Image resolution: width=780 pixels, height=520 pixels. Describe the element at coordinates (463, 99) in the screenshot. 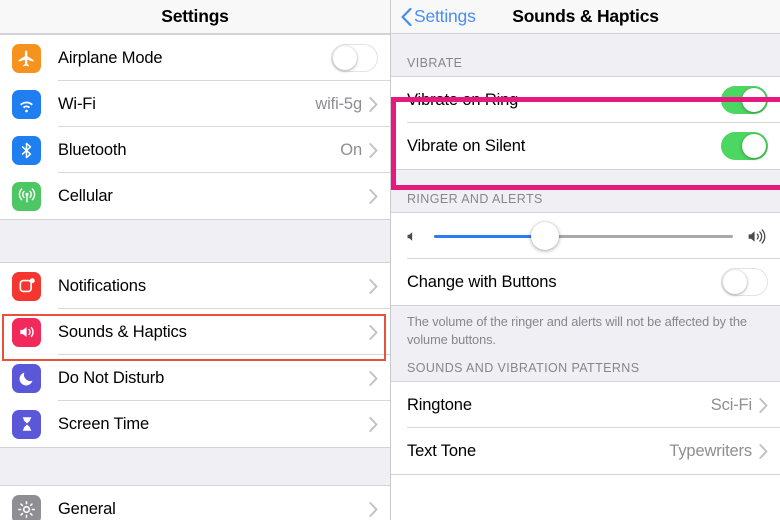

I see `row-label: Vibrate on Ring` at that location.